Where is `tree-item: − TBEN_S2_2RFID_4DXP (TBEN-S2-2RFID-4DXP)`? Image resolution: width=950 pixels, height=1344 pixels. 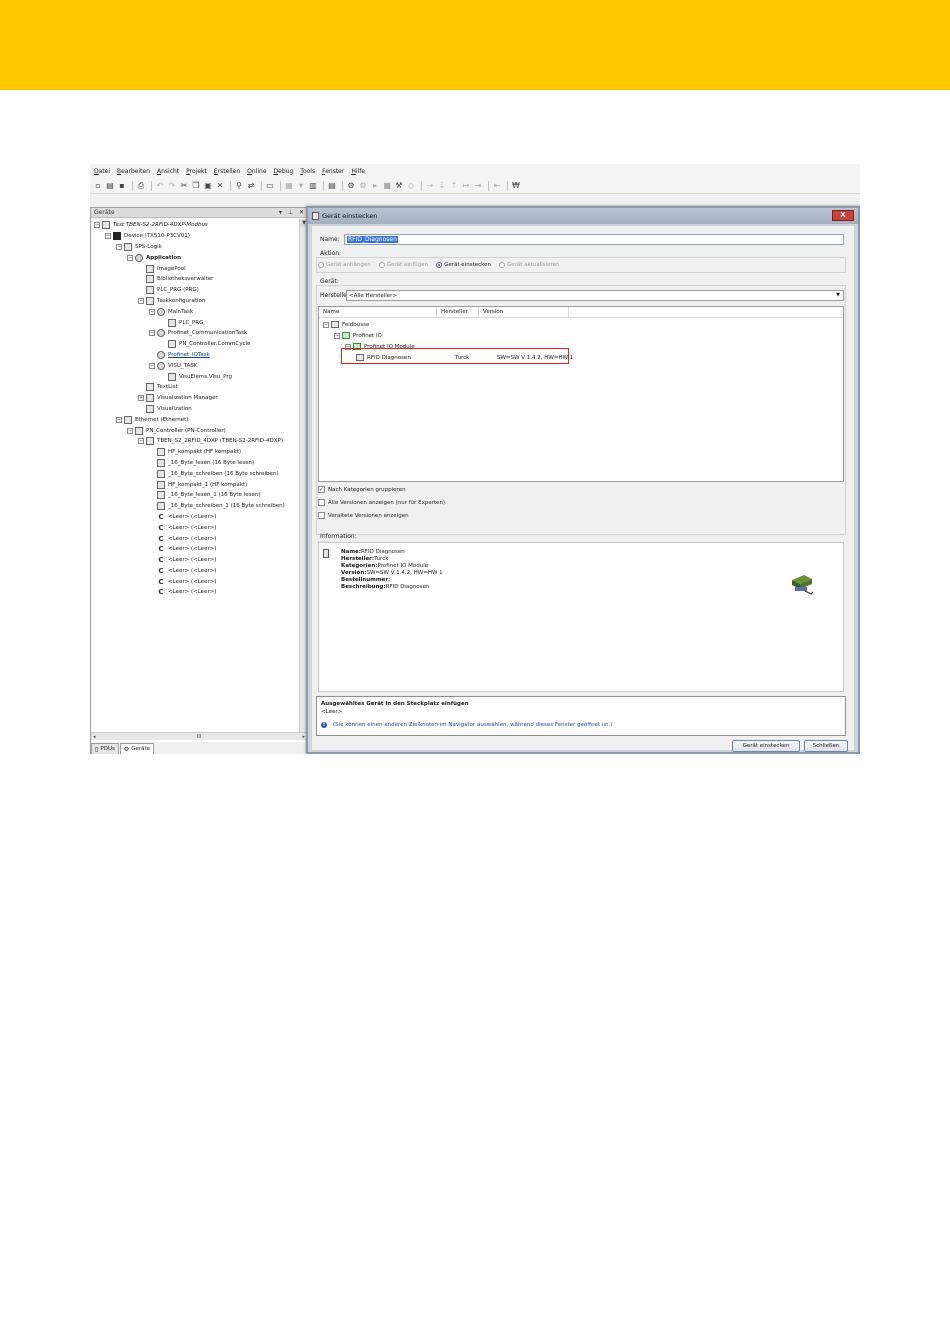 tree-item: − TBEN_S2_2RFID_4DXP (TBEN-S2-2RFID-4DXP) is located at coordinates (195, 441).